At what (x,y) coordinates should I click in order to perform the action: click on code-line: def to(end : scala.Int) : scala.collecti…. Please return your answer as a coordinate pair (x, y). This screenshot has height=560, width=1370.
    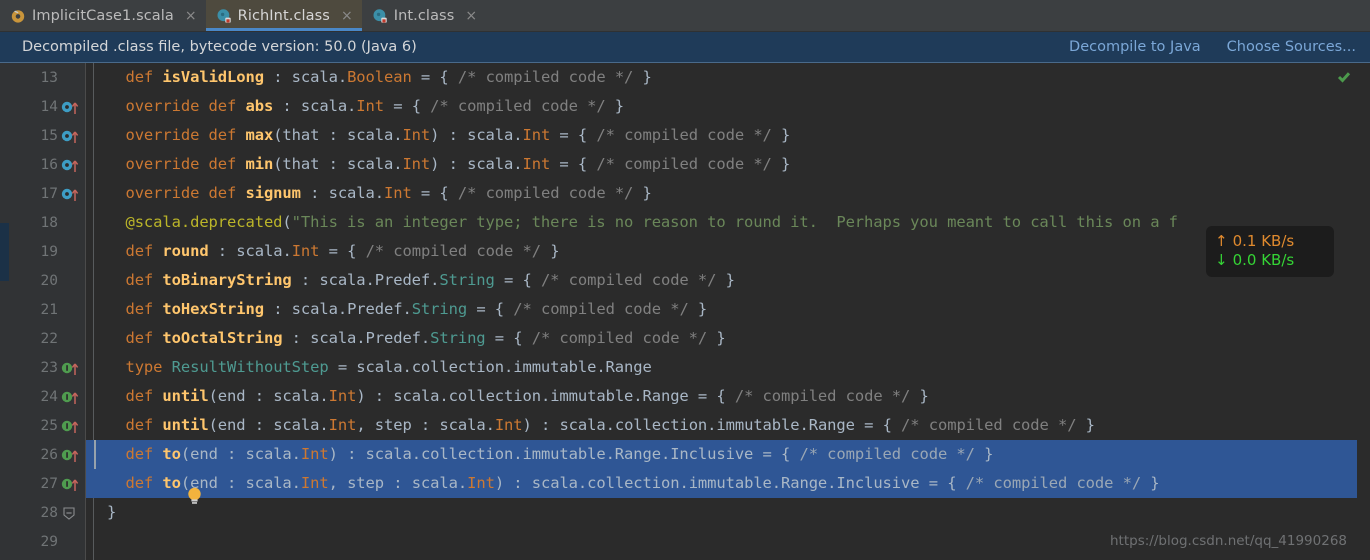
    Looking at the image, I should click on (721, 454).